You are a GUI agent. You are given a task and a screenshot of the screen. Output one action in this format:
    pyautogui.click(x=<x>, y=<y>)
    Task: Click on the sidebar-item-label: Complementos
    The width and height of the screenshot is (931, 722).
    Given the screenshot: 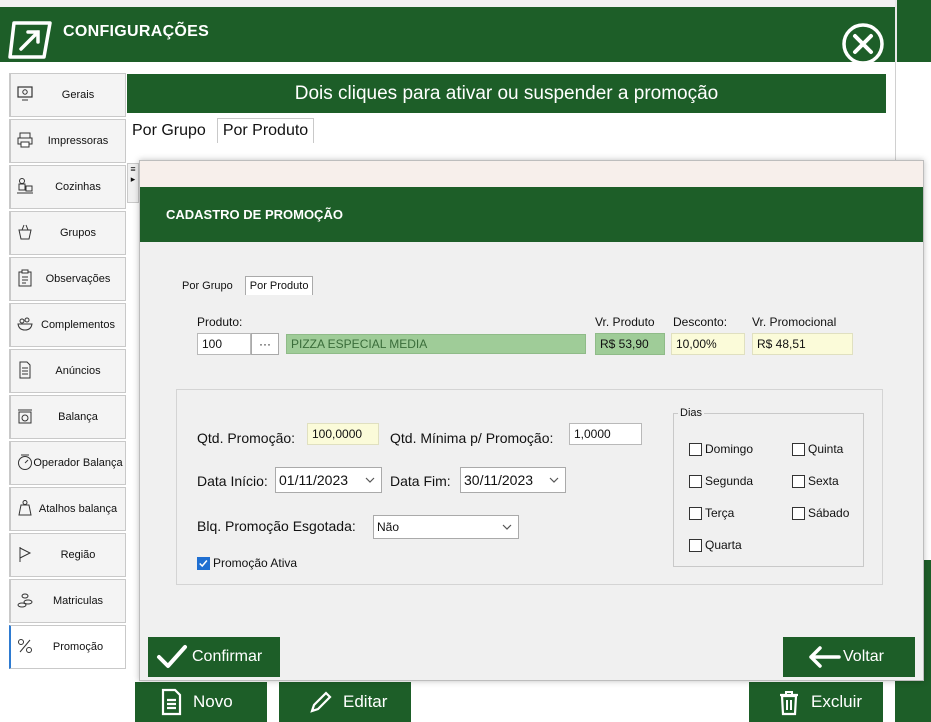 What is the action you would take?
    pyautogui.click(x=78, y=325)
    